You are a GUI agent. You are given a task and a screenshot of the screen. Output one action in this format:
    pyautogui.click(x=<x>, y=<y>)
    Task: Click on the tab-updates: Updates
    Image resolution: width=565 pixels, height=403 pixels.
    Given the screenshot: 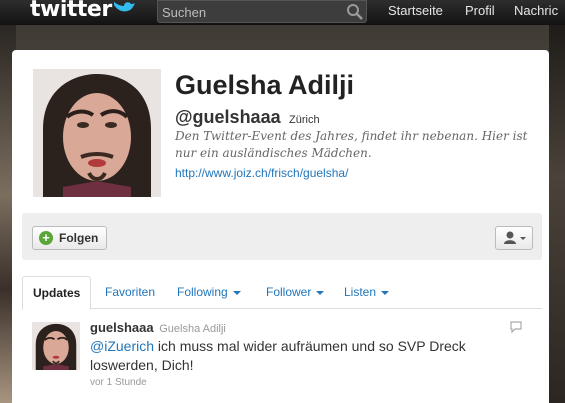 What is the action you would take?
    pyautogui.click(x=57, y=293)
    